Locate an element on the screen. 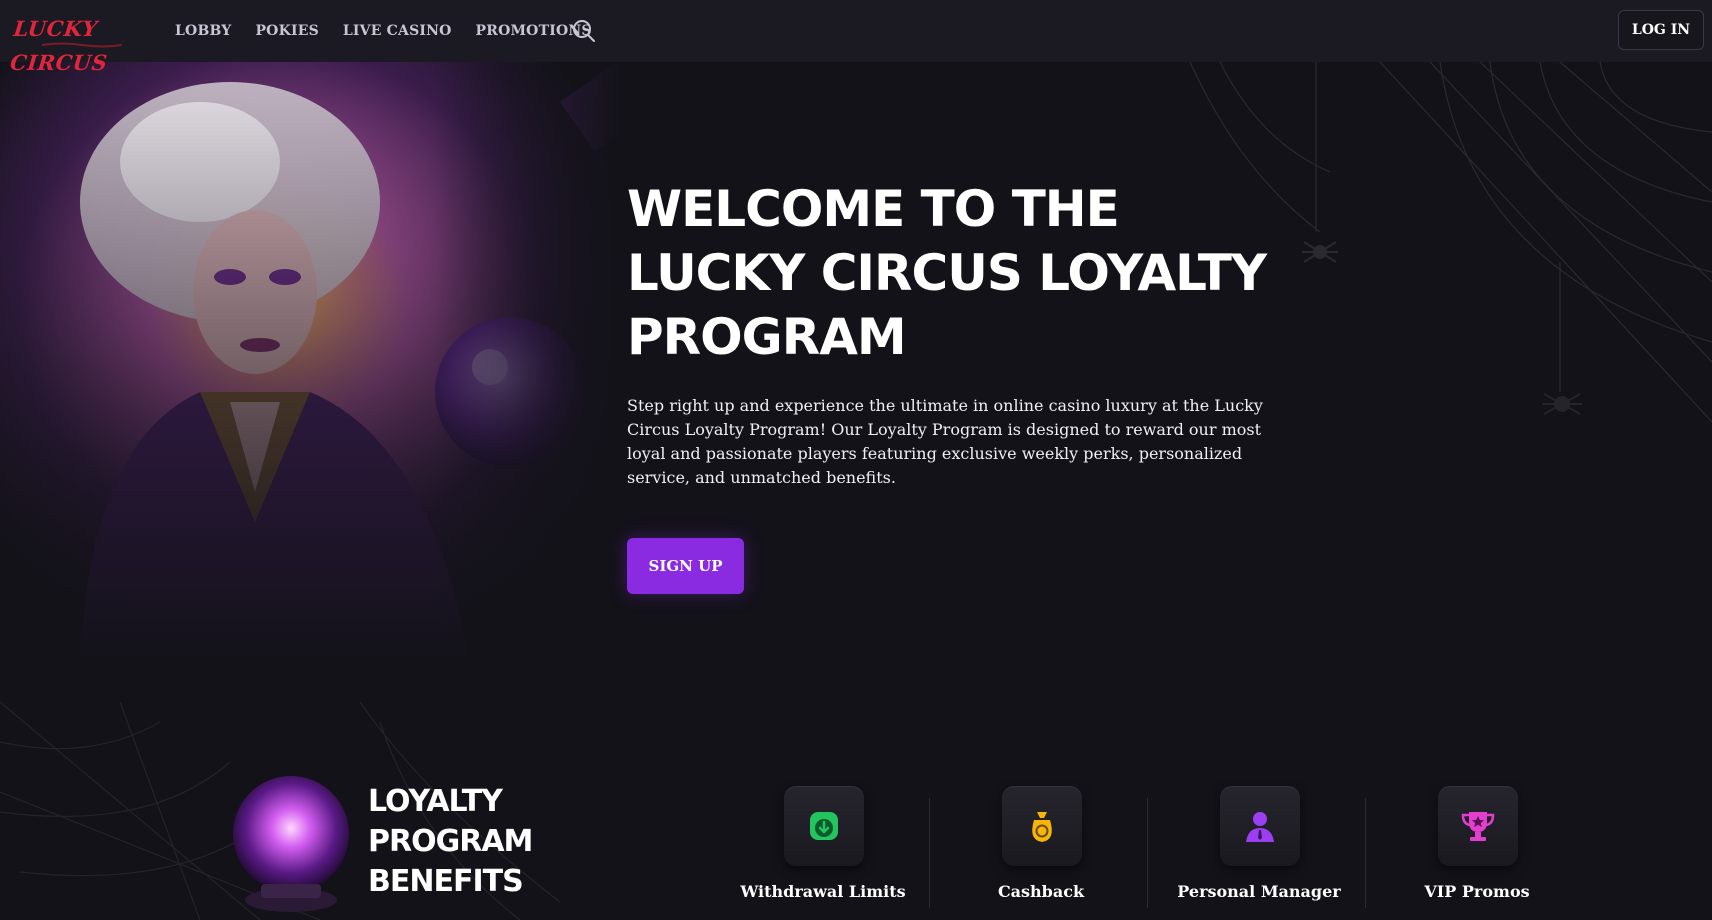  benefit-label: Cashback is located at coordinates (1041, 891).